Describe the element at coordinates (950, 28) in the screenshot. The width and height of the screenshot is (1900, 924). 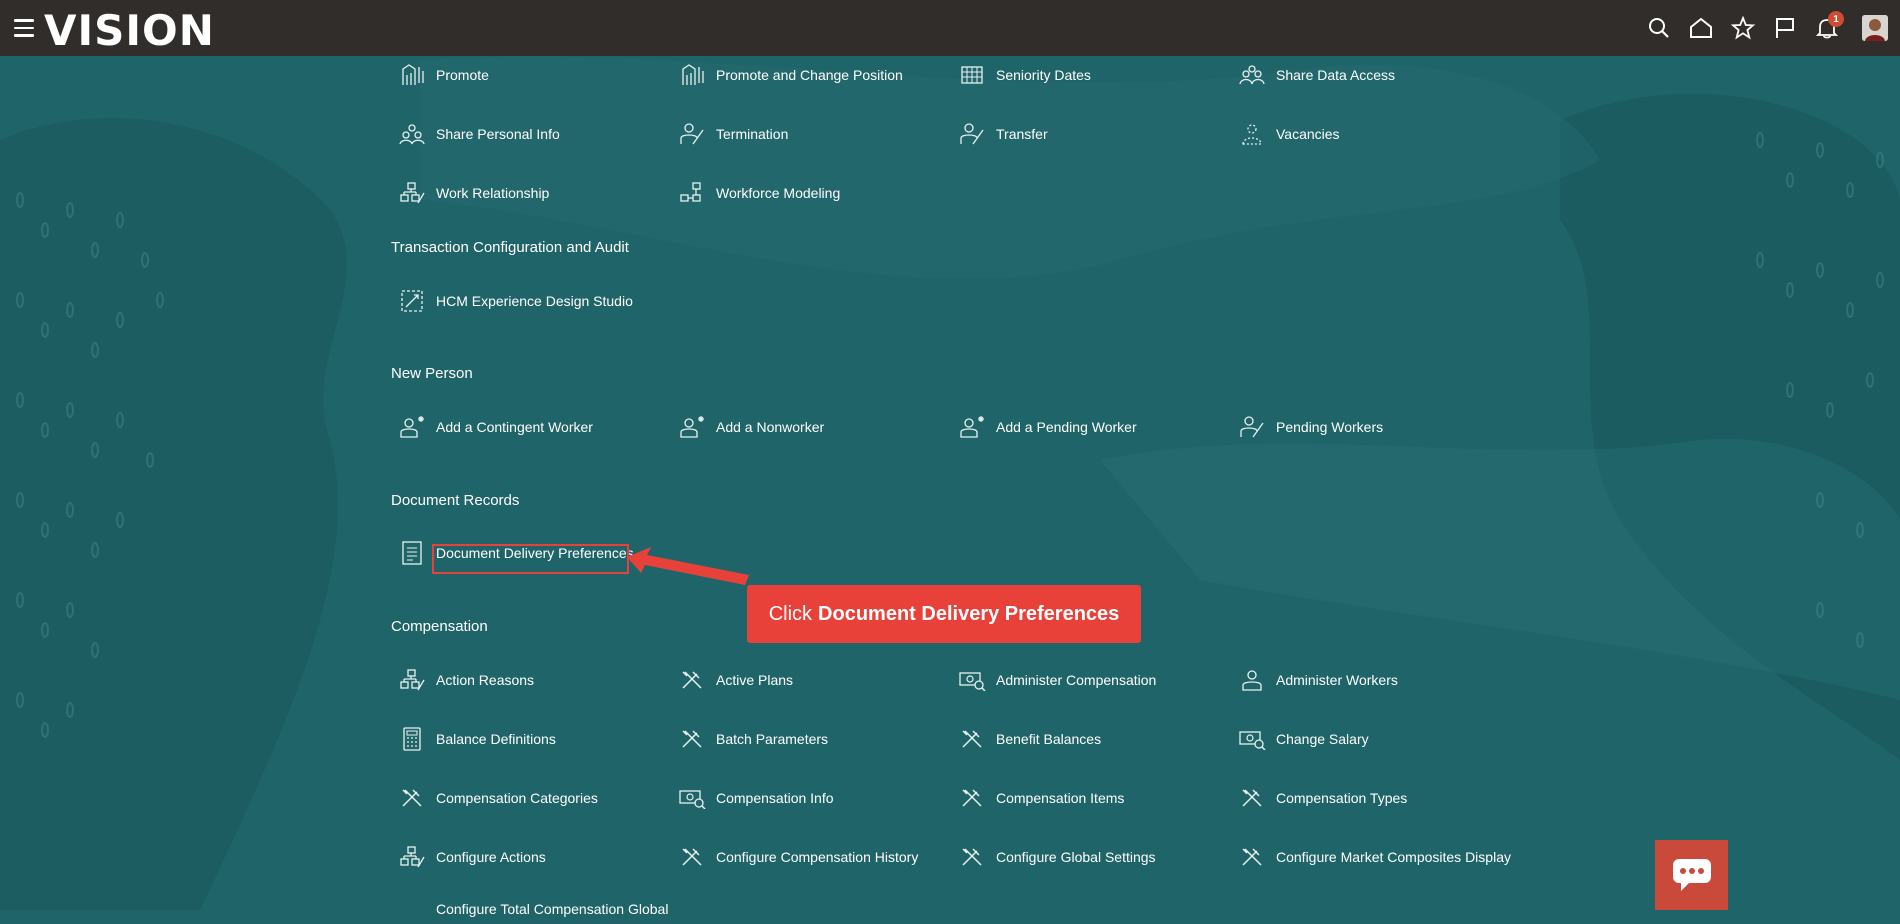
I see `top-navigation-bar: VISION 1` at that location.